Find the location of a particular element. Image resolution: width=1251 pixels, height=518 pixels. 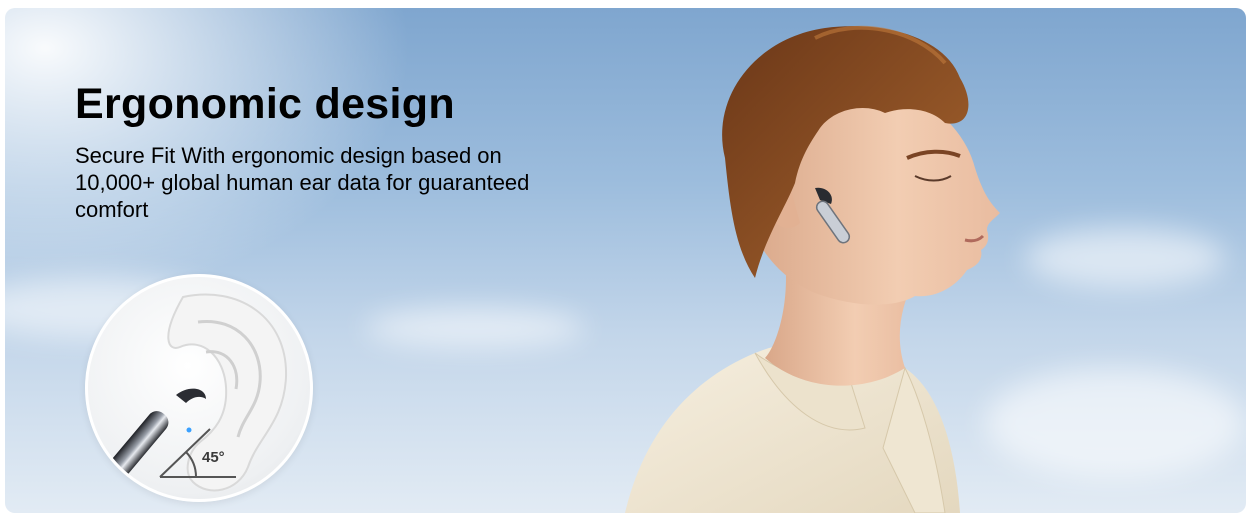

ear-with-earbud-icon is located at coordinates (198, 392).